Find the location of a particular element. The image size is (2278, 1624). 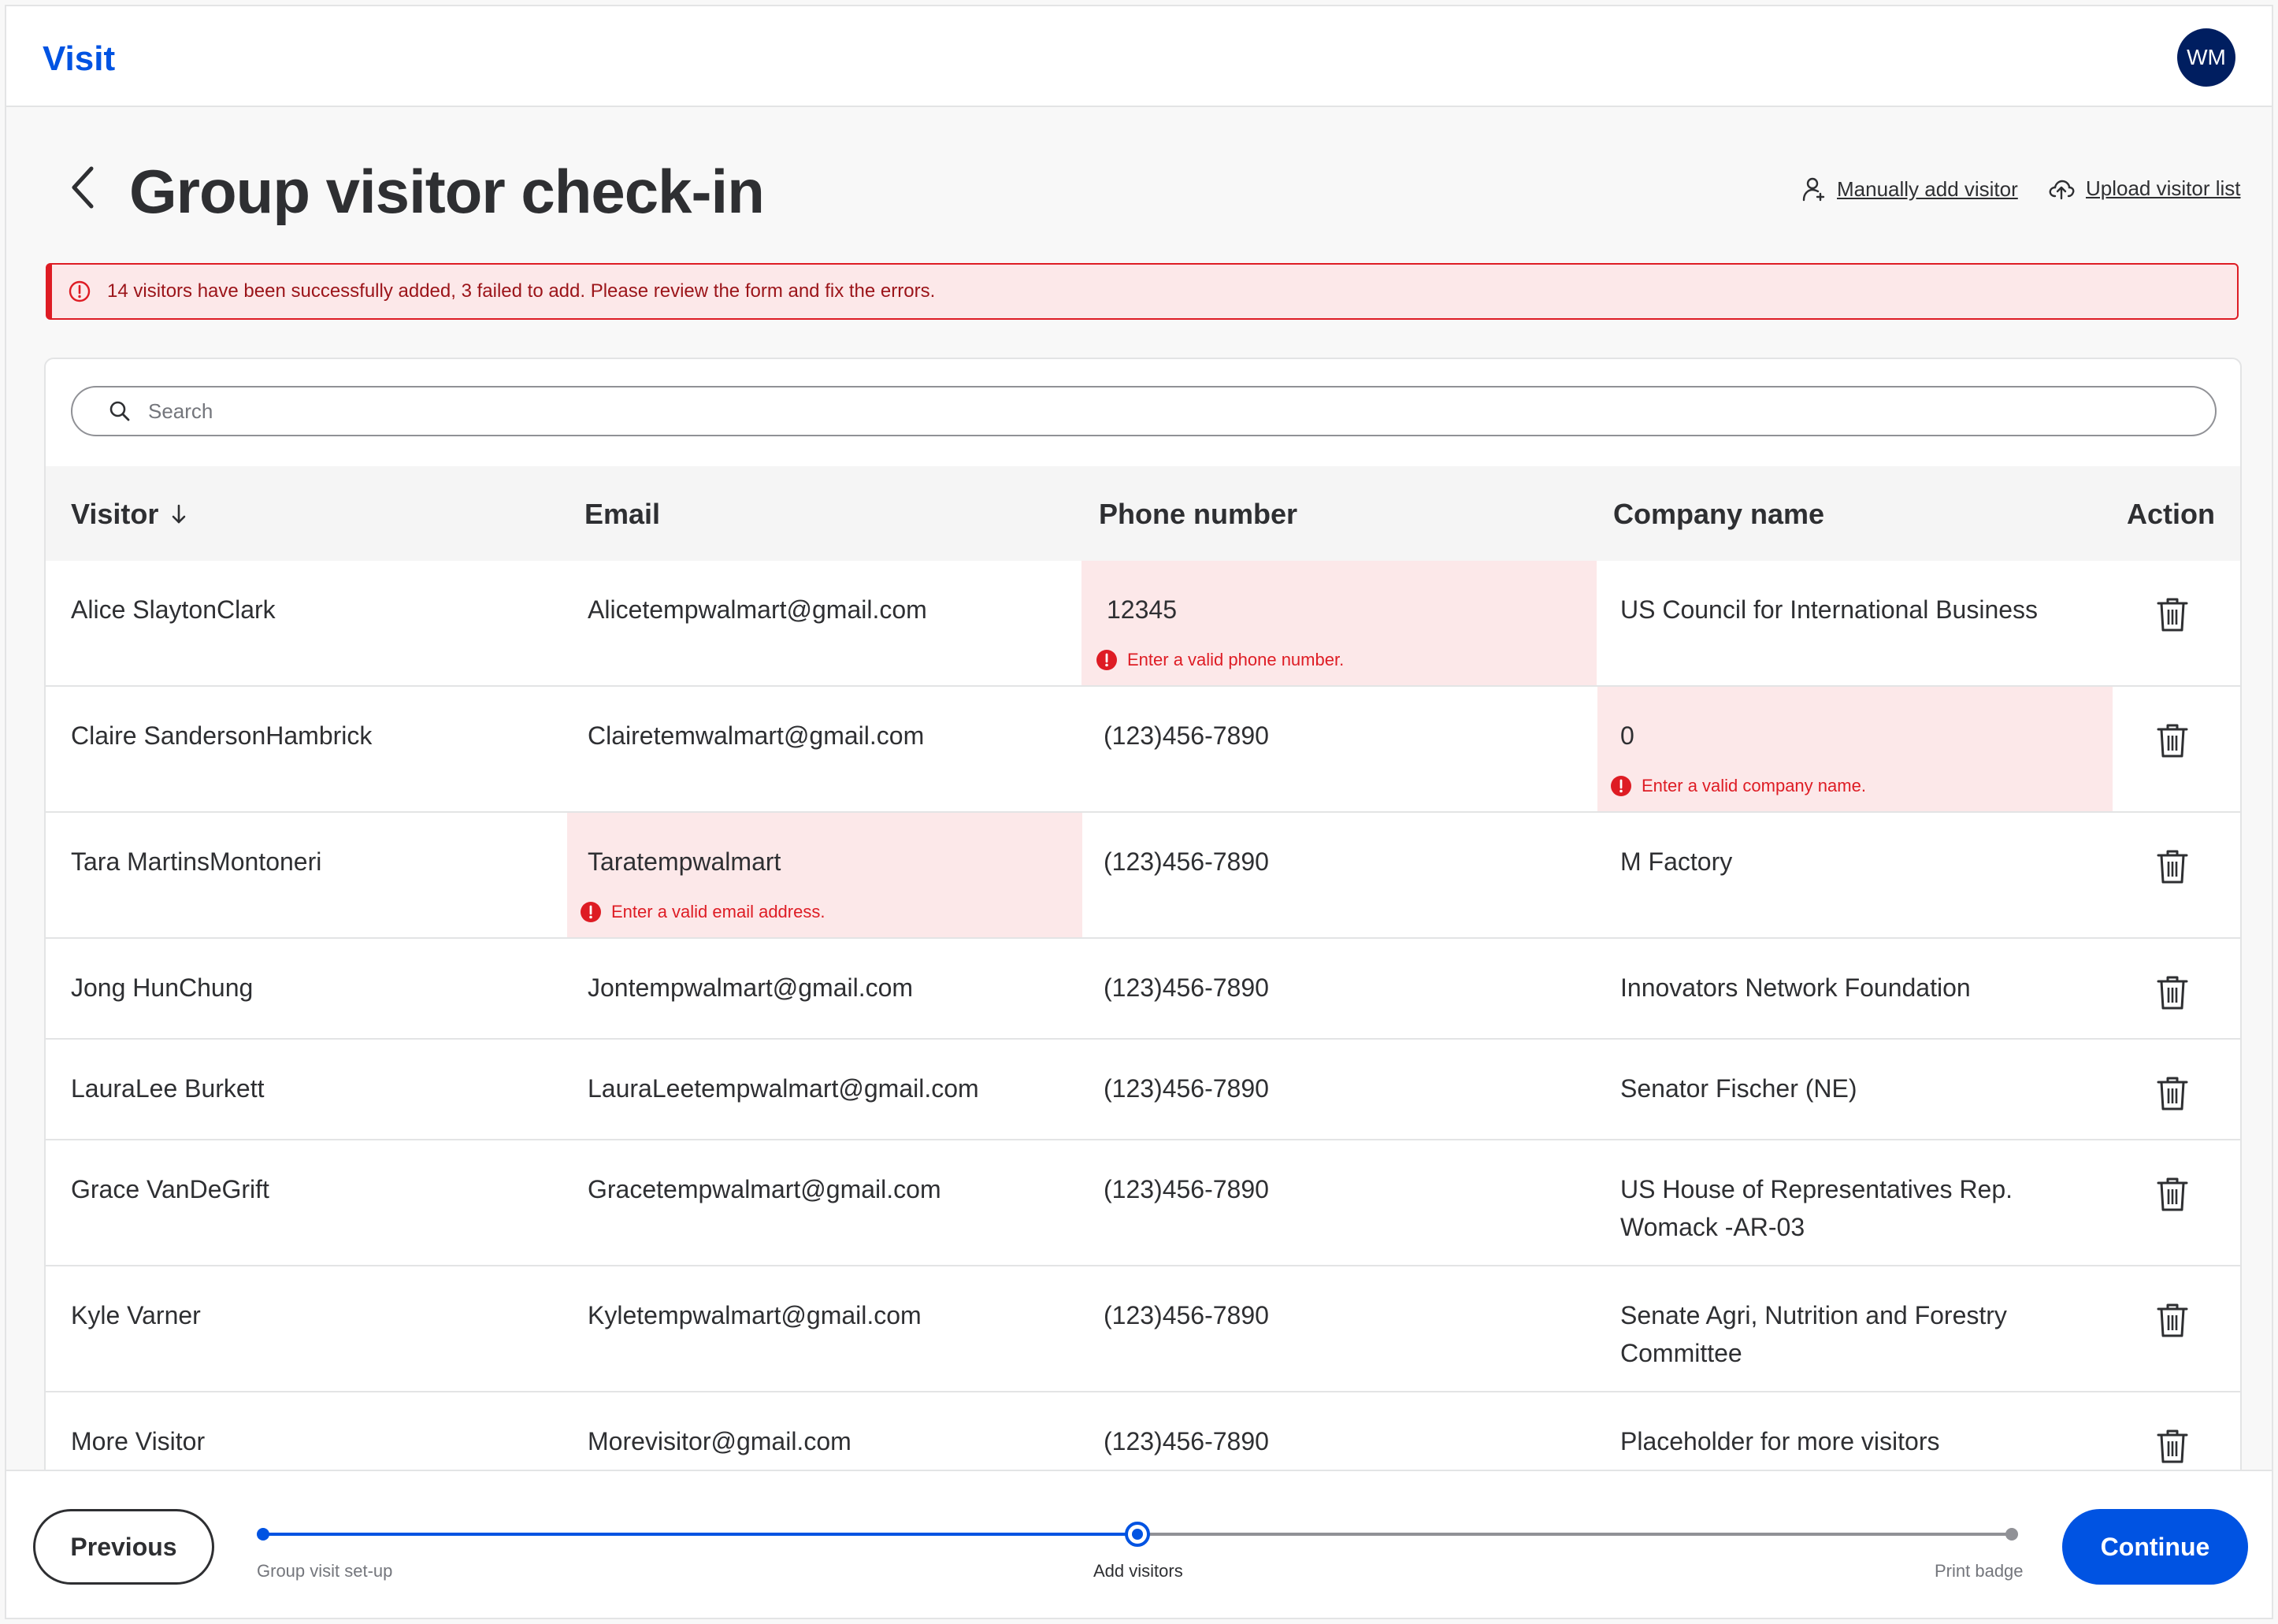

visitor-email: Clairetemwalmart@gmail.com is located at coordinates (756, 736).